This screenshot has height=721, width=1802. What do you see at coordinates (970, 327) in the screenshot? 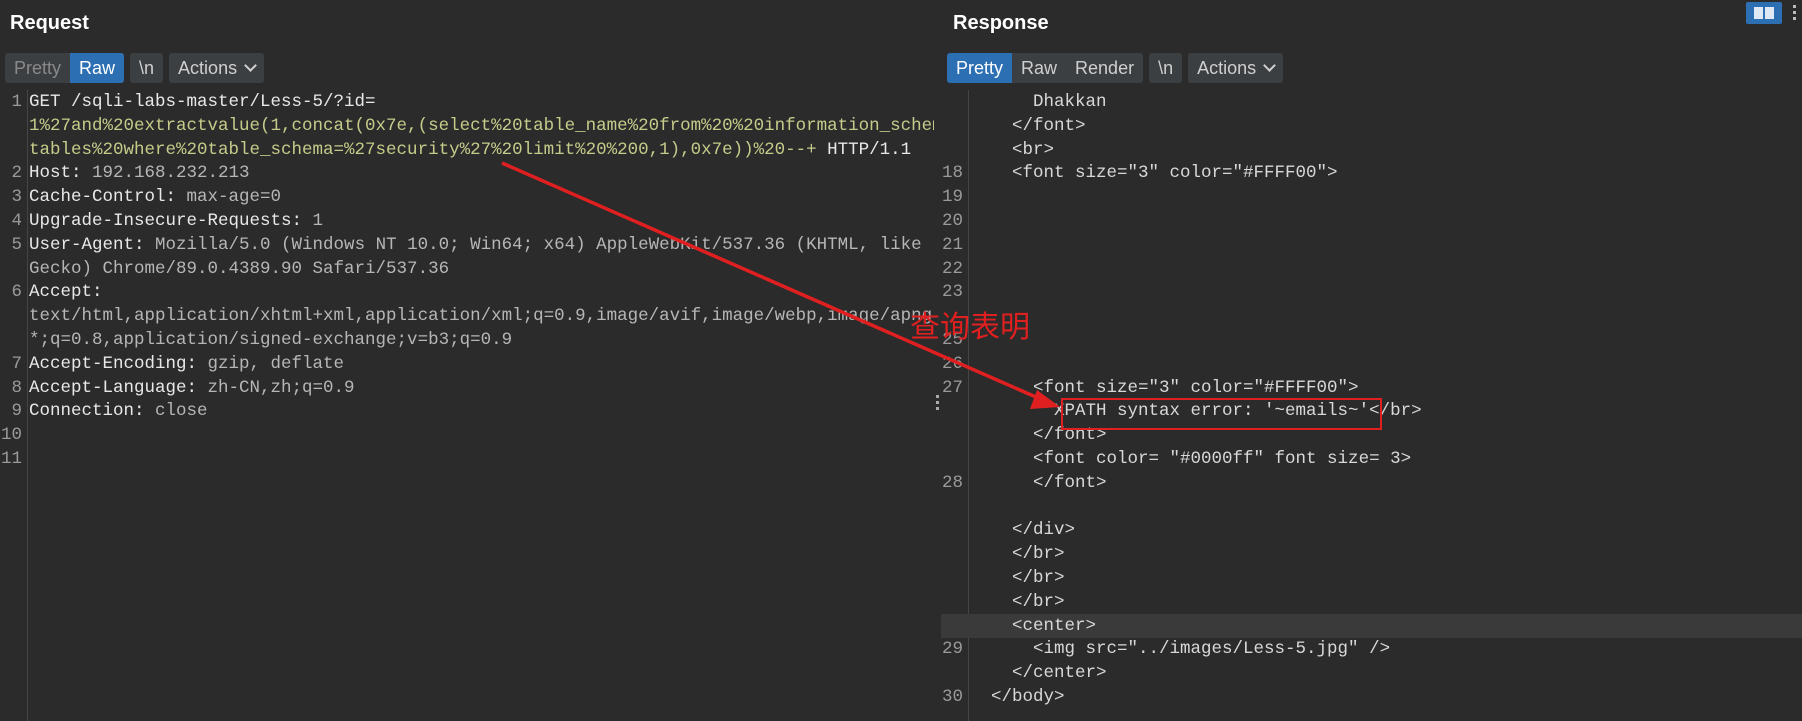
I see `annotation-label: 查询表明` at bounding box center [970, 327].